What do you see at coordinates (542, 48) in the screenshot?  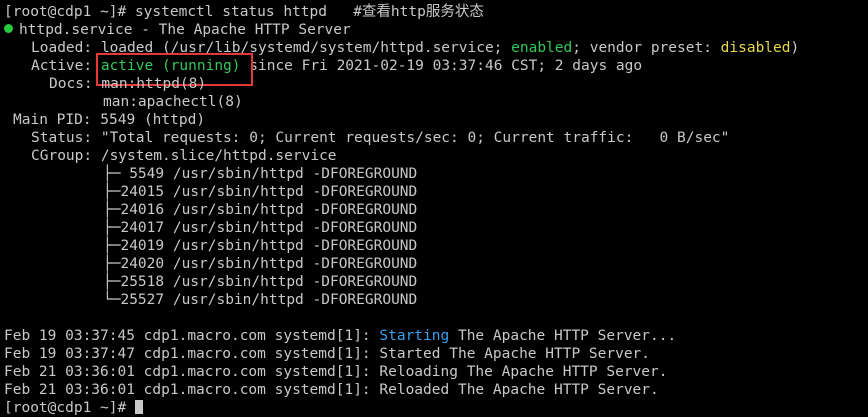 I see `loaded-enabled: enabled` at bounding box center [542, 48].